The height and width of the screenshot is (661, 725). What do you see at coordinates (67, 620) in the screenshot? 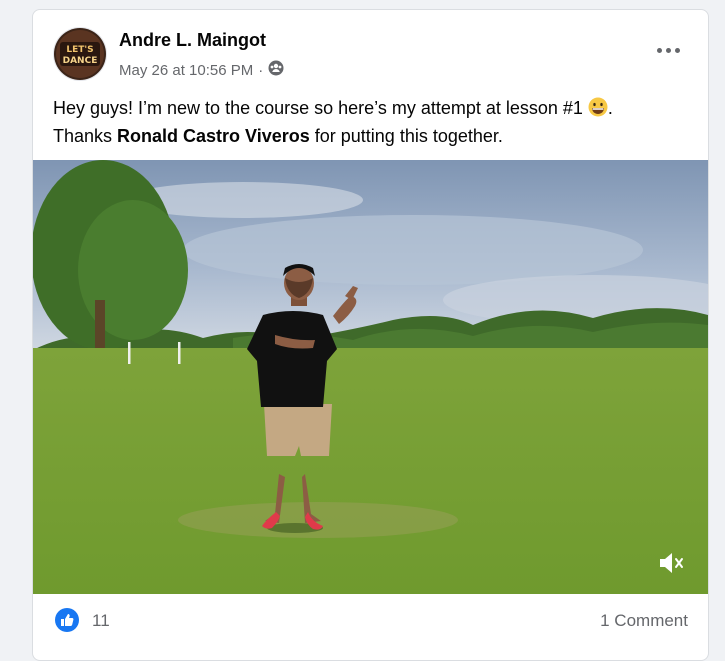
I see `like-reaction-icon` at bounding box center [67, 620].